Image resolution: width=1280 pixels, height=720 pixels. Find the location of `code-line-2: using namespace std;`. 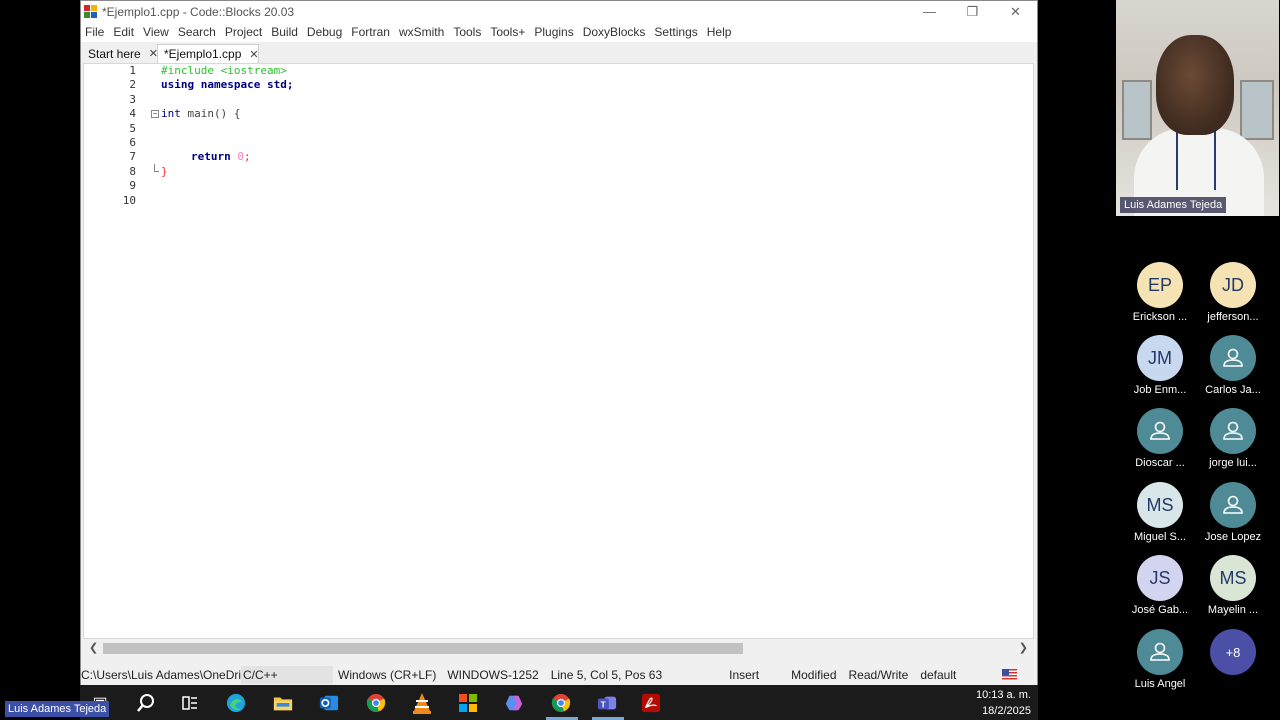

code-line-2: using namespace std; is located at coordinates (227, 85).